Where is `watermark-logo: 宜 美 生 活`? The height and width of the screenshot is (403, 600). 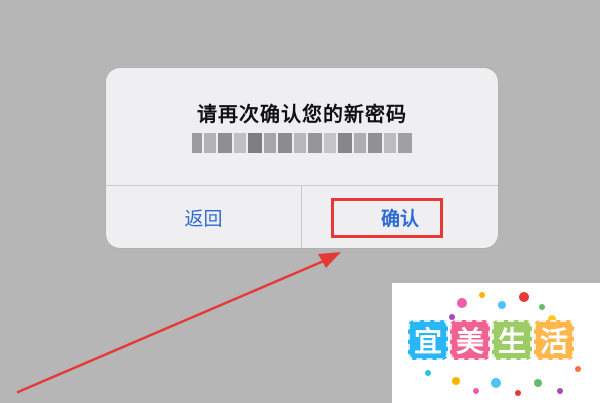
watermark-logo: 宜 美 生 活 is located at coordinates (496, 343).